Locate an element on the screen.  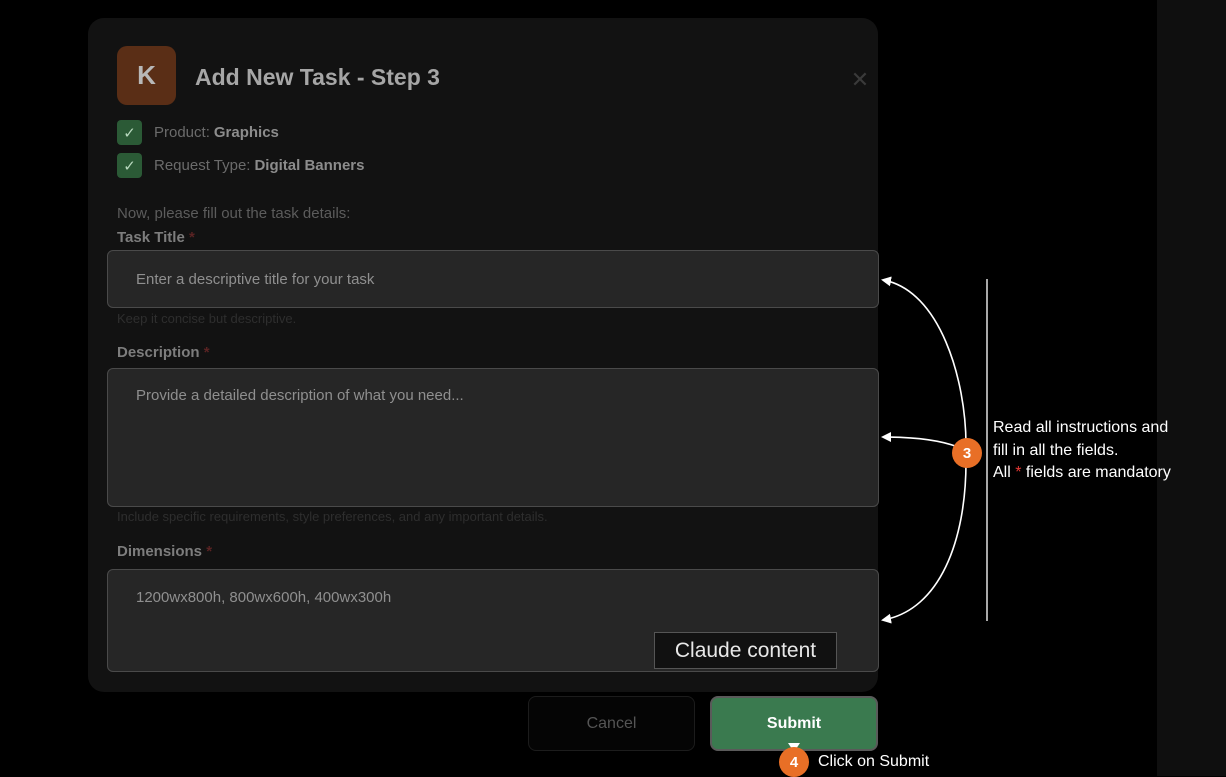
arrow-to-description is located at coordinates (920, 440).